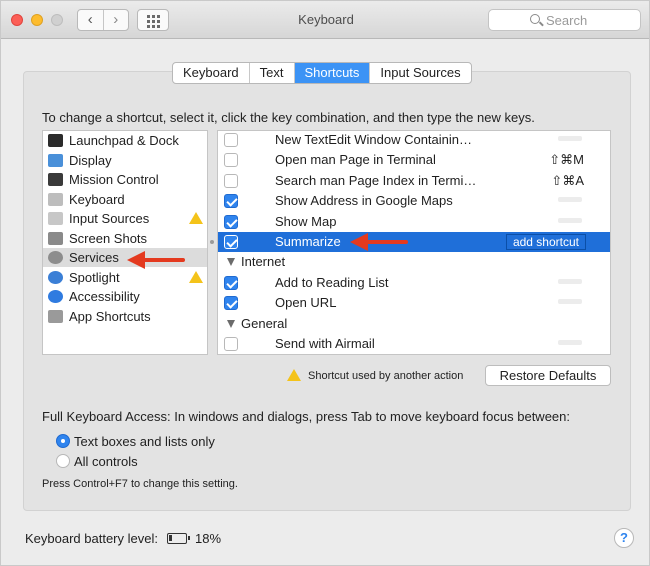  I want to click on tab-bar: Keyboard Text Shortcuts Input Sources, so click(322, 73).